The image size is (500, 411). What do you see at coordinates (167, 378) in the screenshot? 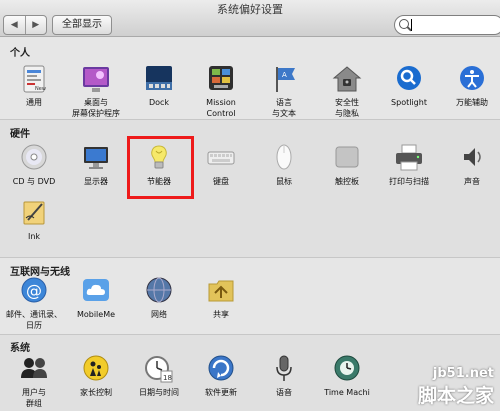
I see `svg-text: 18` at bounding box center [167, 378].